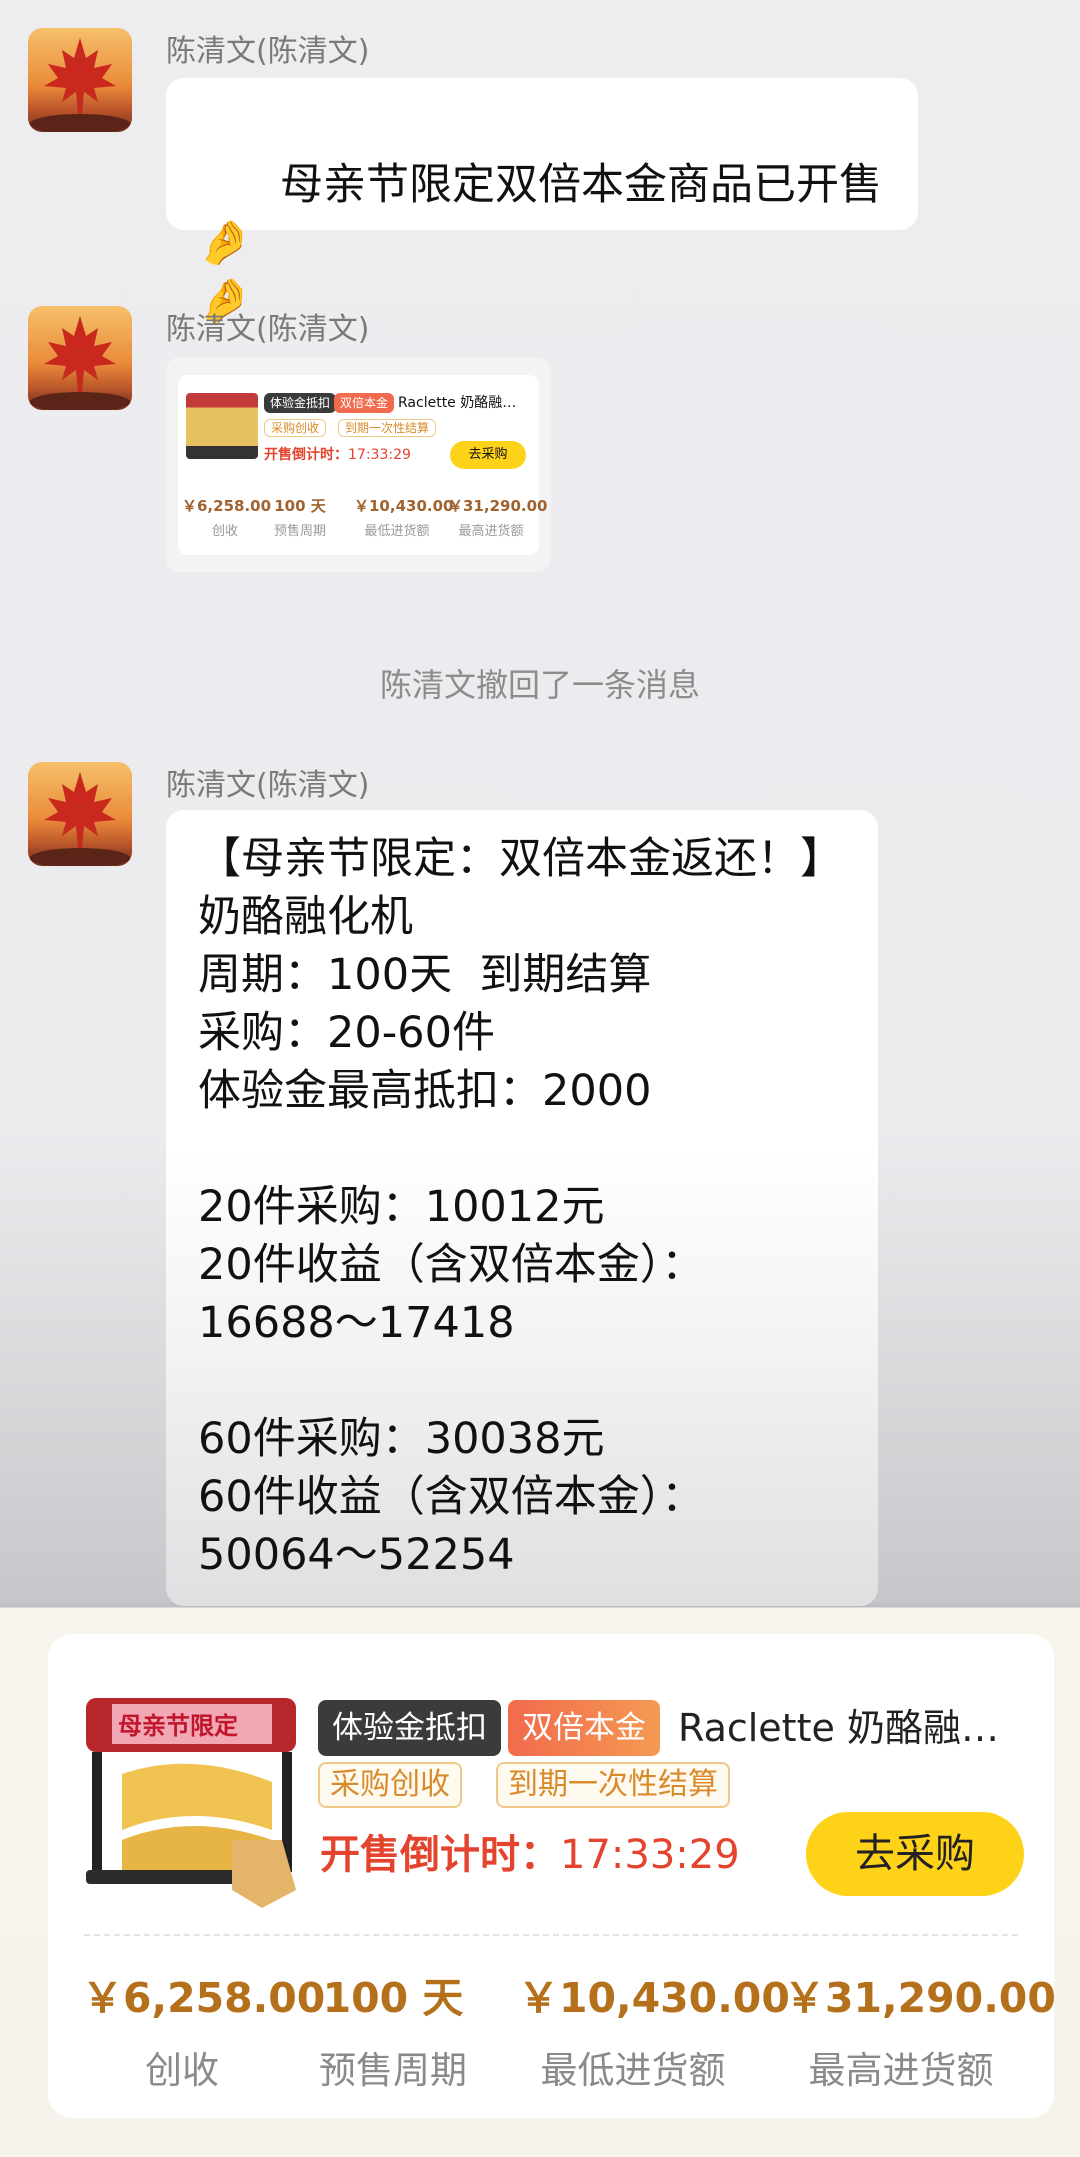 The width and height of the screenshot is (1080, 2157). I want to click on message-bubble: 母亲节限定双倍本金商品已开售🤌 🤌, so click(542, 202).